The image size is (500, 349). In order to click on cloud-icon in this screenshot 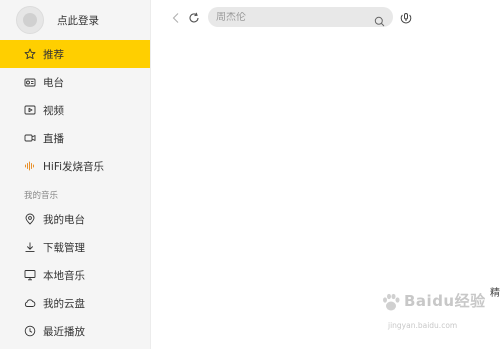, I will do `click(30, 303)`.